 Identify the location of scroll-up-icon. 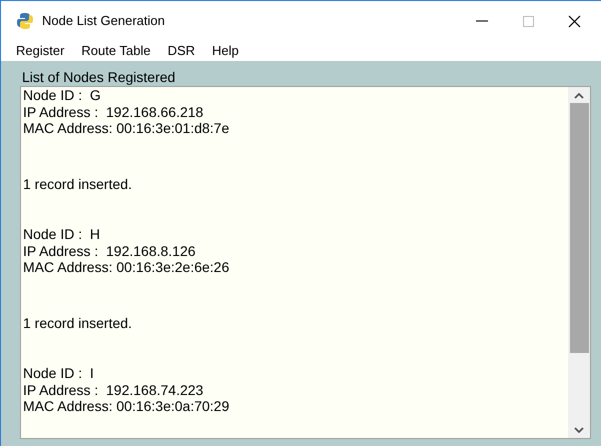
(579, 96).